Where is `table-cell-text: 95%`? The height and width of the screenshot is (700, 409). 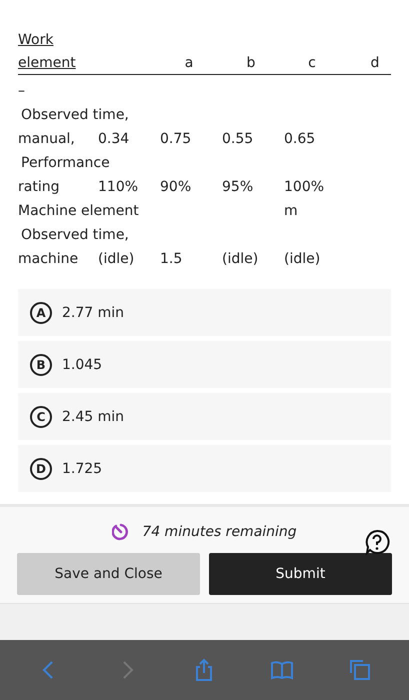
table-cell-text: 95% is located at coordinates (238, 187).